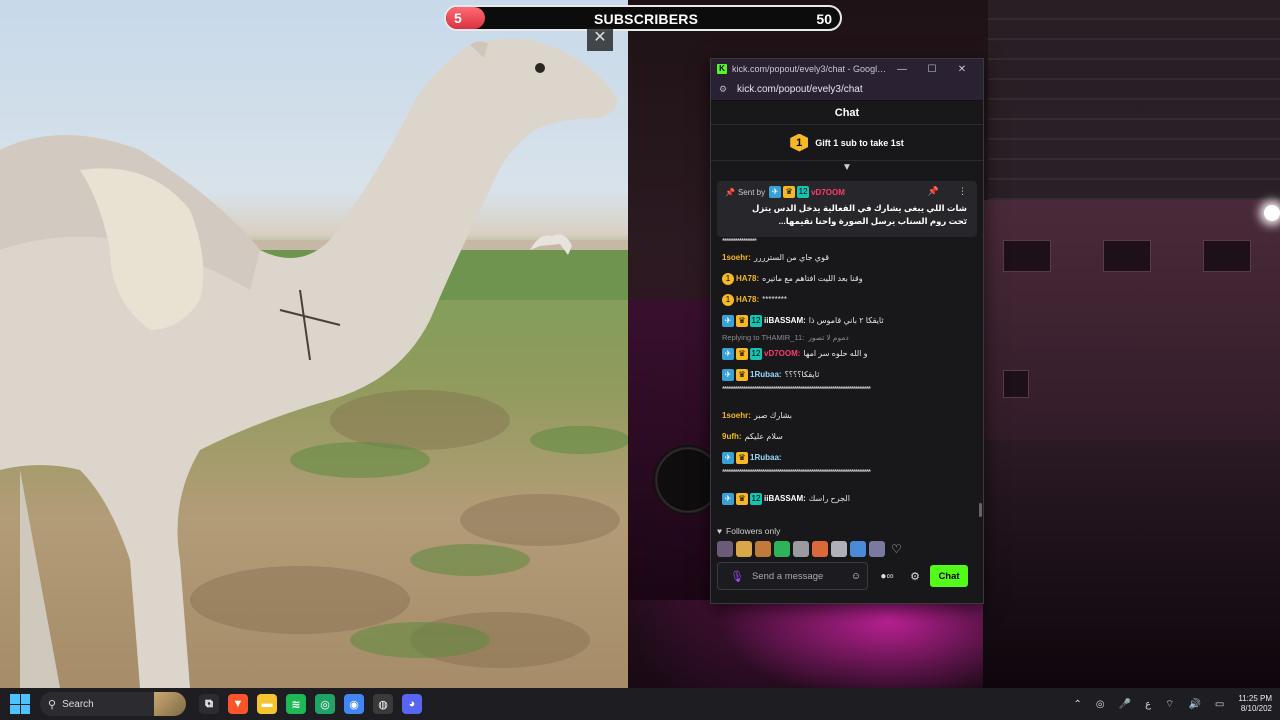  Describe the element at coordinates (1077, 704) in the screenshot. I see `chevron-up-icon: ⌃` at that location.